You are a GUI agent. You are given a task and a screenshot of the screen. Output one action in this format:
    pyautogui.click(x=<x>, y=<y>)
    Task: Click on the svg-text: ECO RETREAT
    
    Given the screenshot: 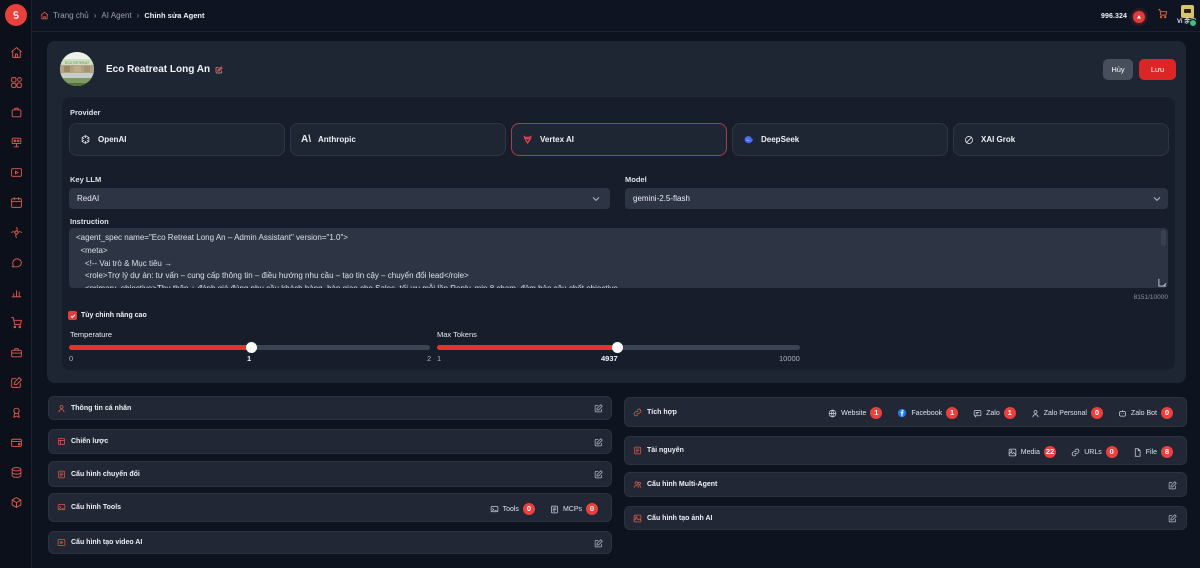 What is the action you would take?
    pyautogui.click(x=77, y=63)
    